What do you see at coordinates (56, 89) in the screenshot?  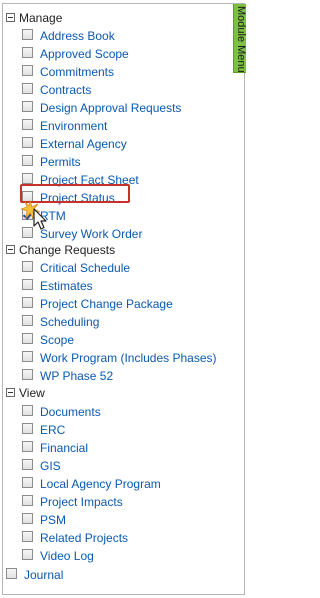 I see `menu-item-contracts: Contracts` at bounding box center [56, 89].